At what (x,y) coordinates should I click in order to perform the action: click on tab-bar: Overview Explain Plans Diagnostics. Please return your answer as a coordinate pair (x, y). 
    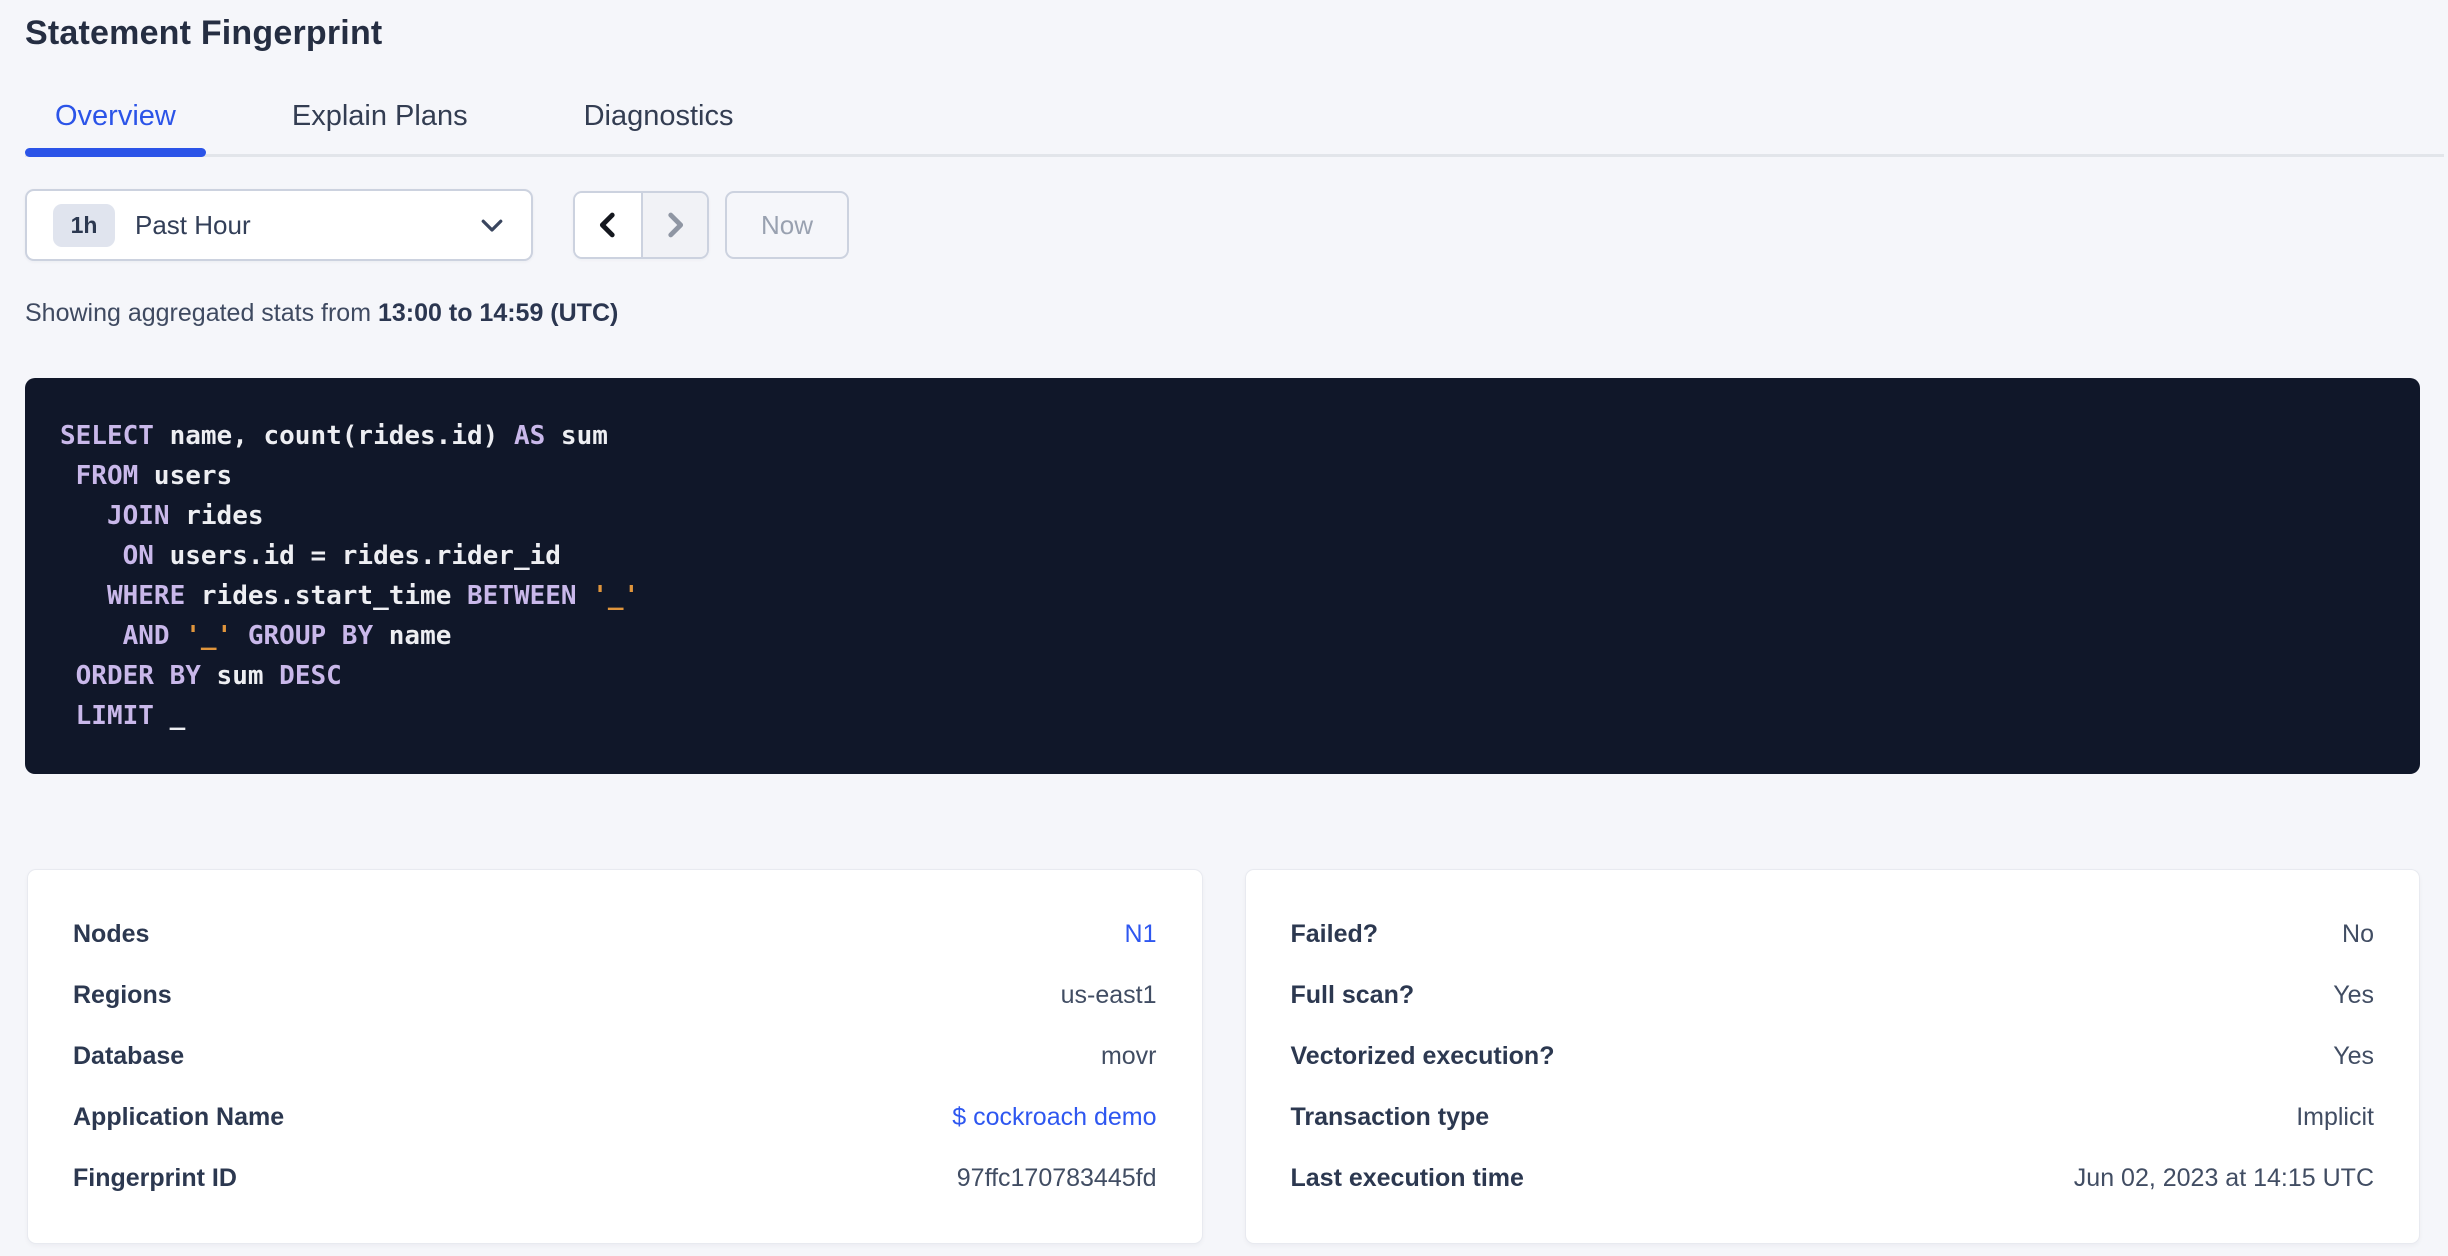
    Looking at the image, I should click on (1234, 128).